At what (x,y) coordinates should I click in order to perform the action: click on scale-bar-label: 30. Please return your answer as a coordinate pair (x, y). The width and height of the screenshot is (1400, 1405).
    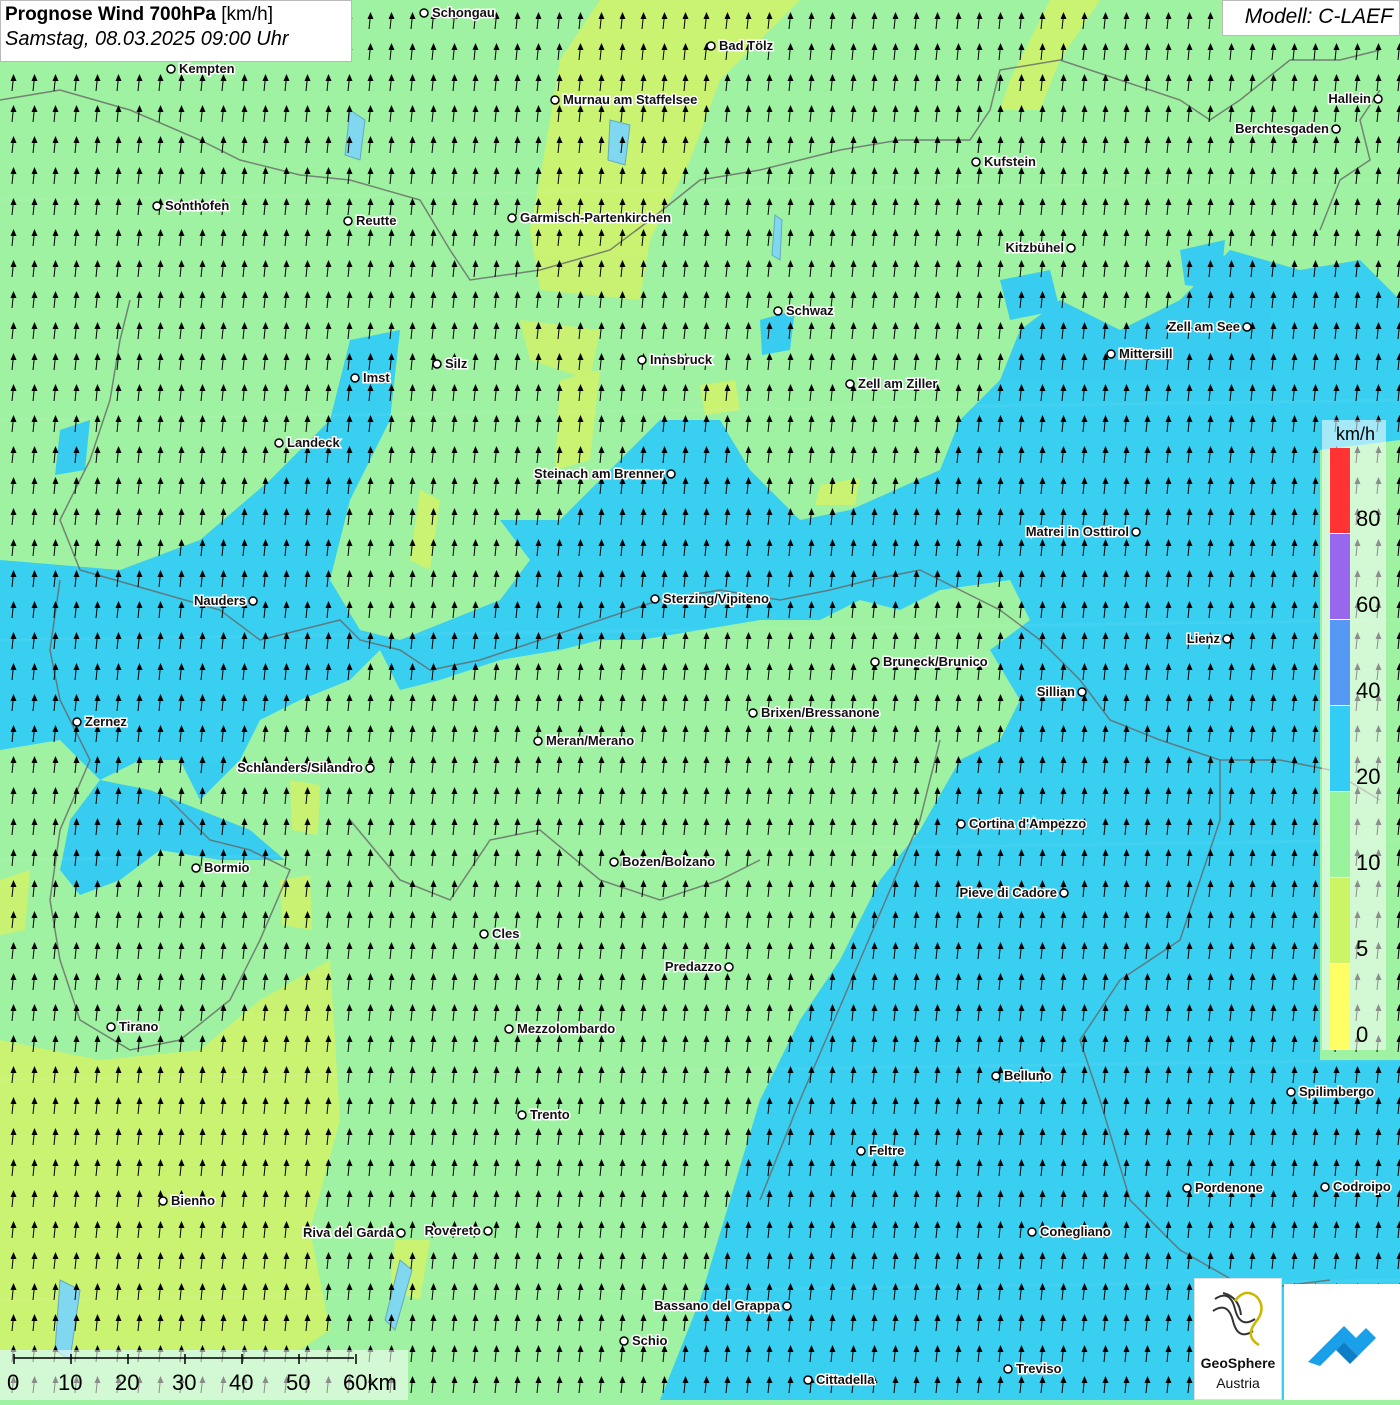
    Looking at the image, I should click on (184, 1383).